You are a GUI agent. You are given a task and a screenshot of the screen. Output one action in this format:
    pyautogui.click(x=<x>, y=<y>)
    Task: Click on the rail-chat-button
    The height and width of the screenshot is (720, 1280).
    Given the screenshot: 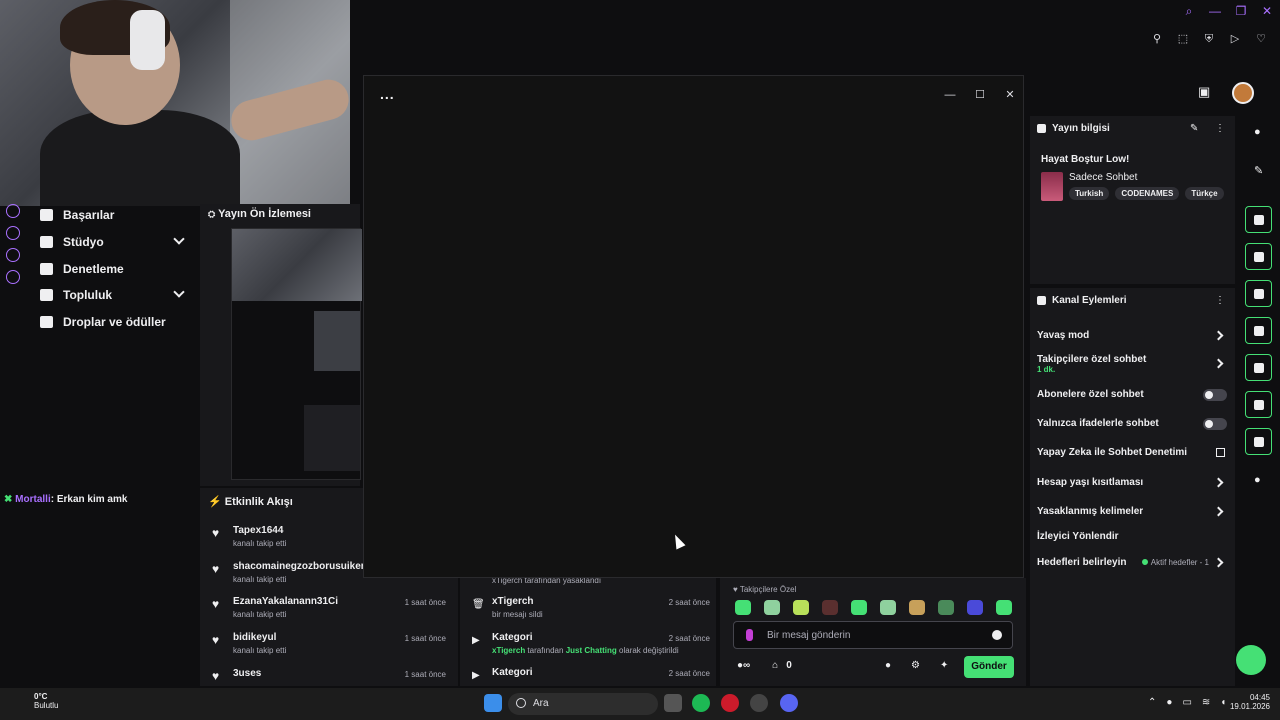 What is the action you would take?
    pyautogui.click(x=1258, y=330)
    